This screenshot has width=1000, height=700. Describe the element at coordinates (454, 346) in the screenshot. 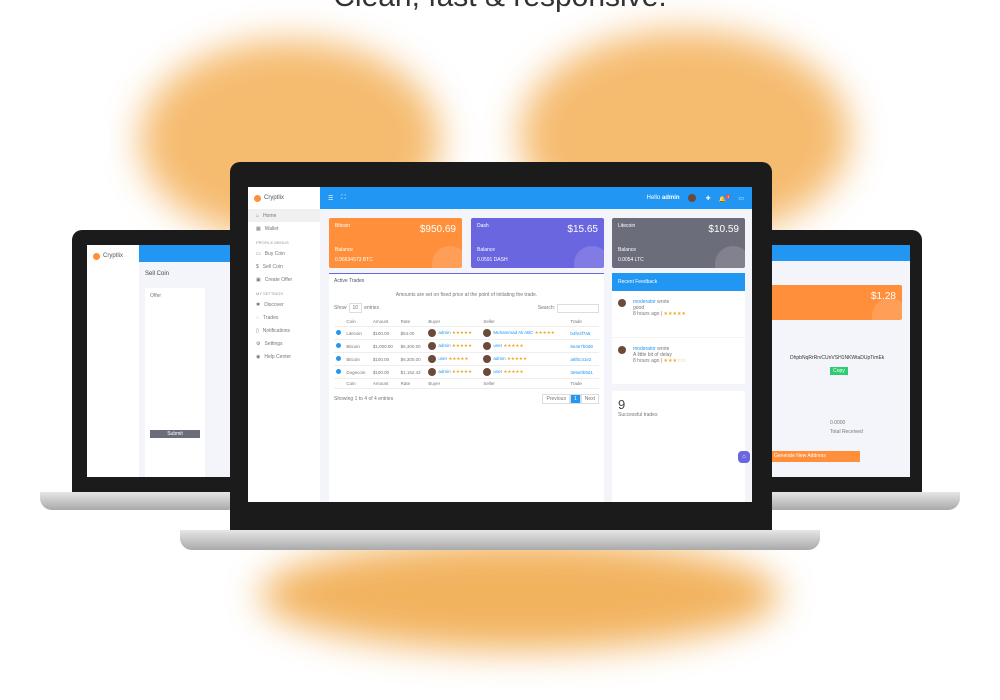

I see `buyer-cell: admin ★★★★★` at that location.